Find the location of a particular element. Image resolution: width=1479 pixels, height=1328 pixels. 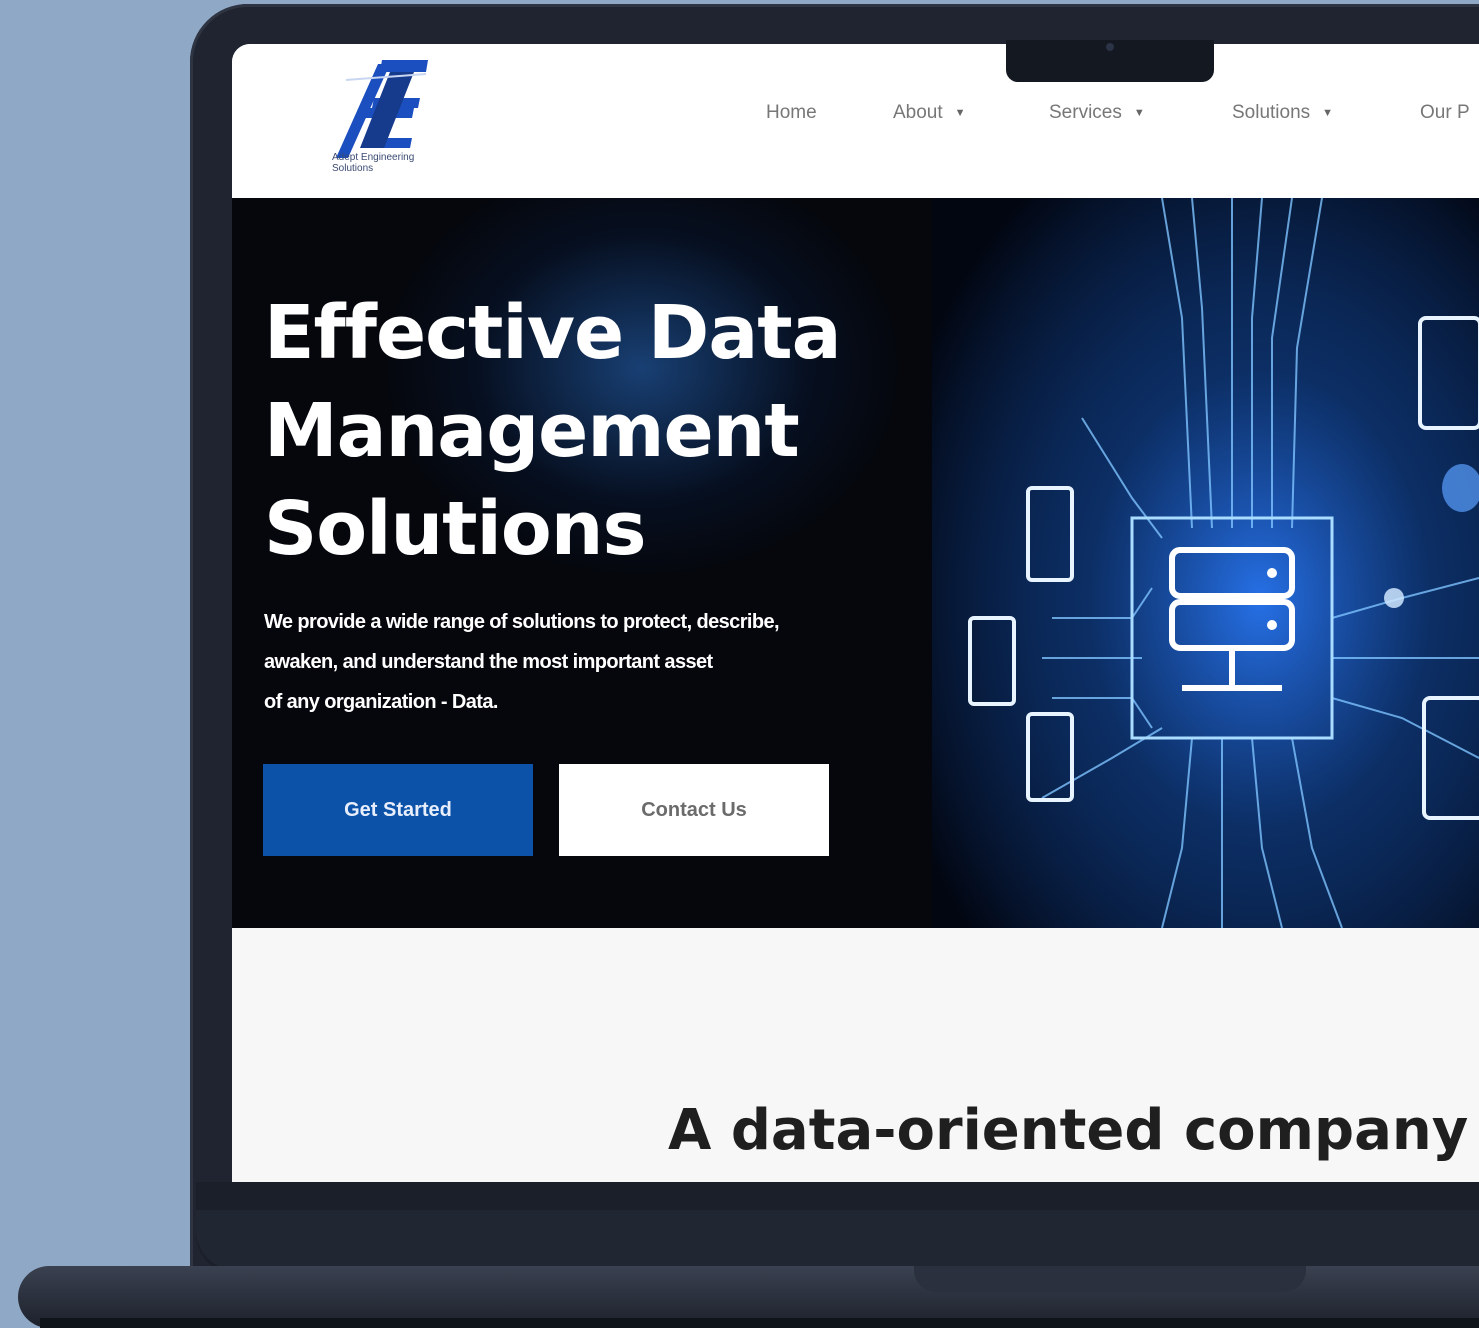

nav-our-label: Our P is located at coordinates (1445, 112).